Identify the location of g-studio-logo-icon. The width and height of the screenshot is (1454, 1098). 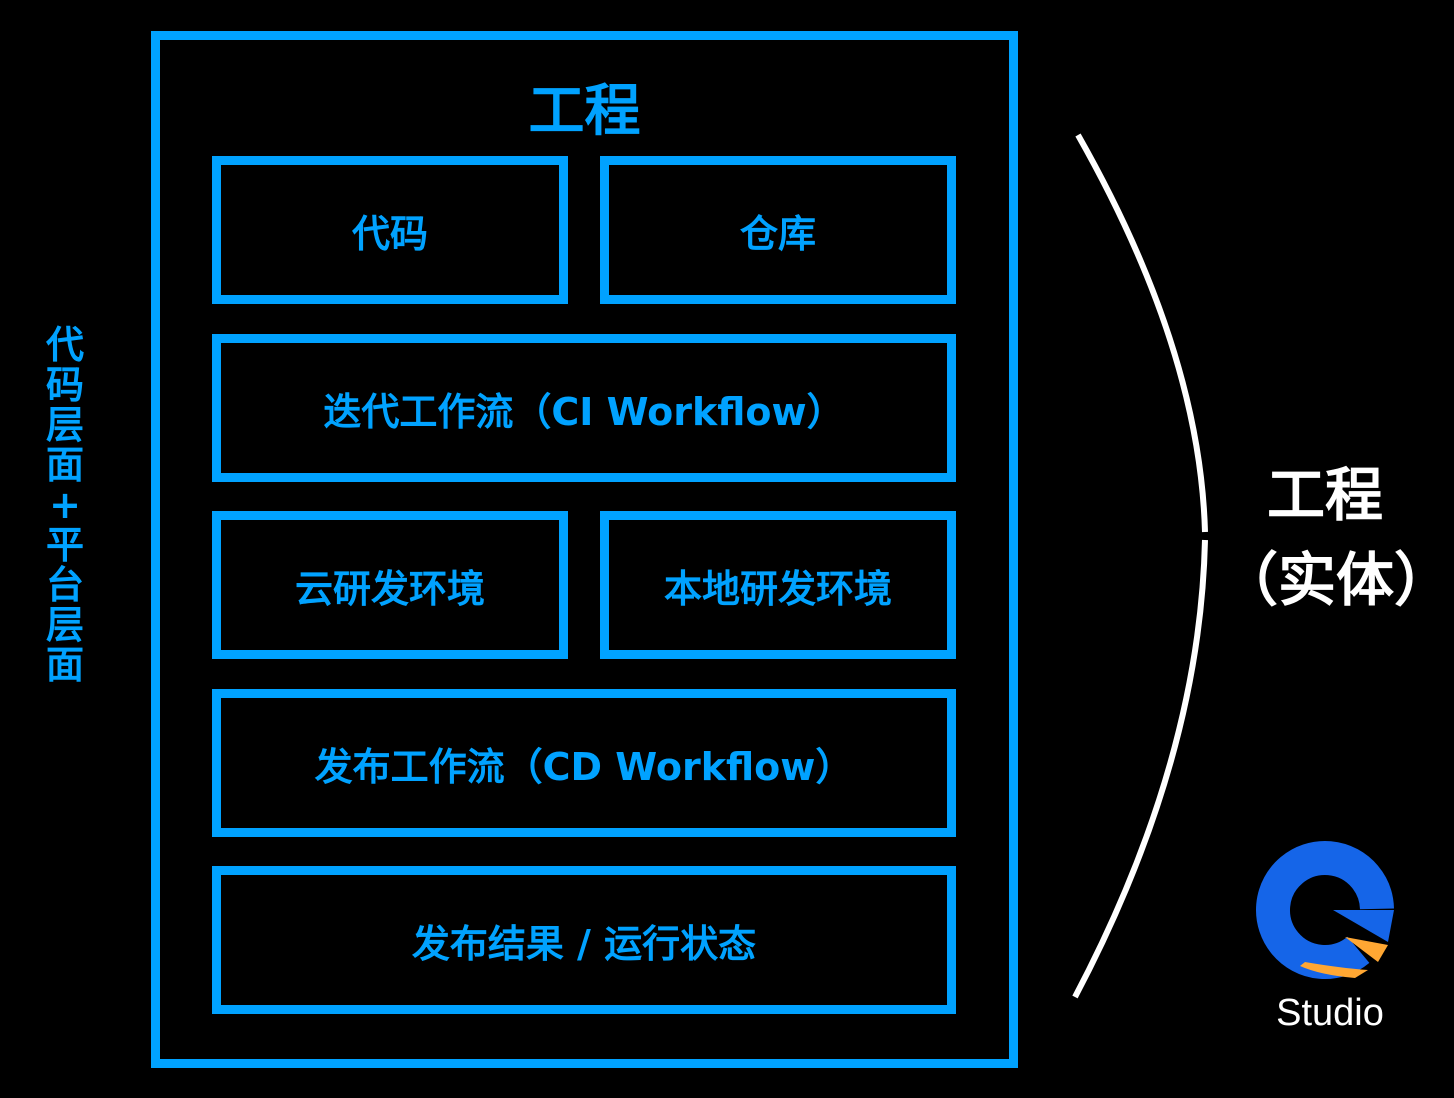
(1325, 910).